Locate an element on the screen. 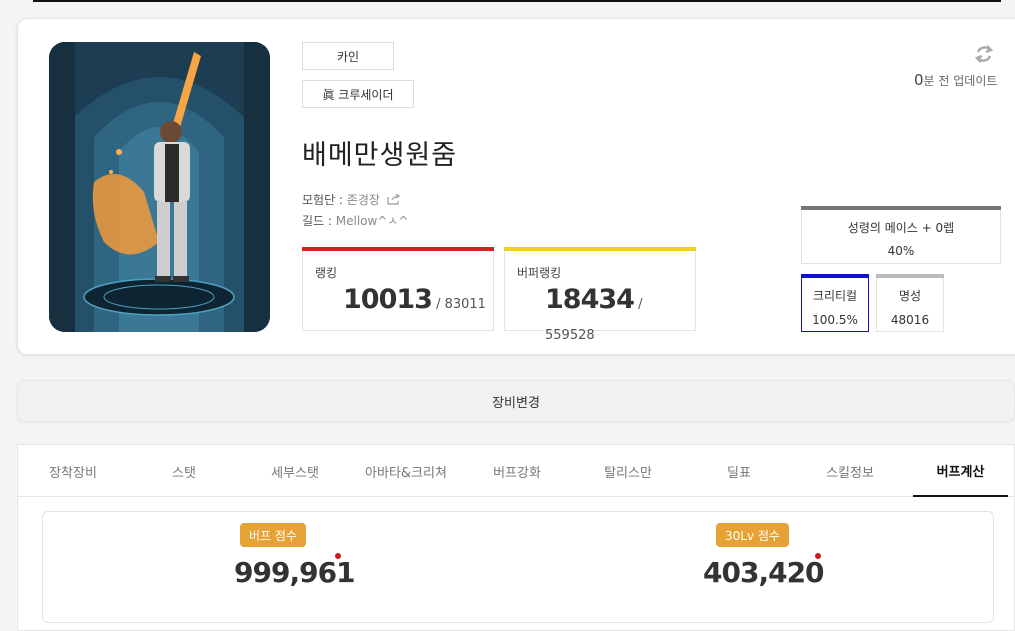 This screenshot has height=631, width=1015. external-link-icon is located at coordinates (394, 200).